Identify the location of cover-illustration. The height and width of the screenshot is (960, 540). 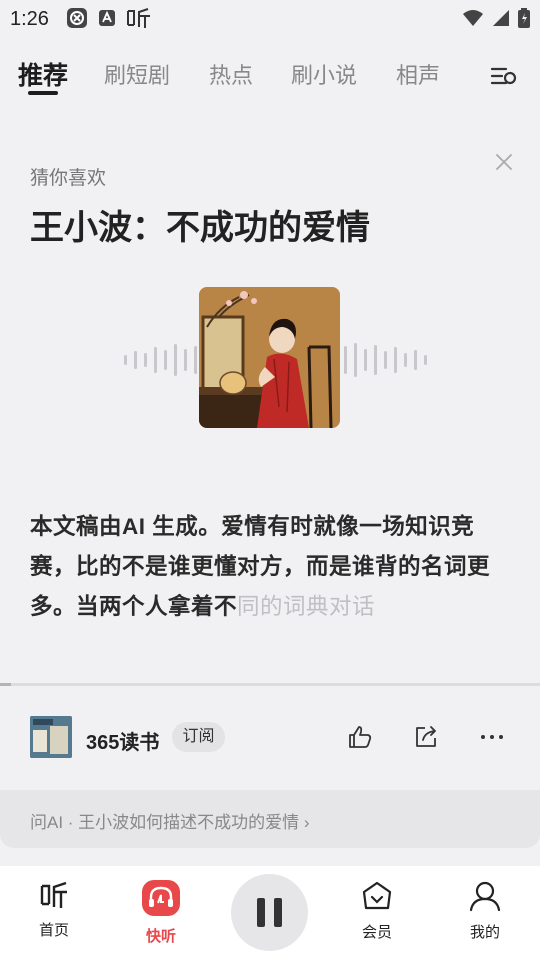
(269, 357).